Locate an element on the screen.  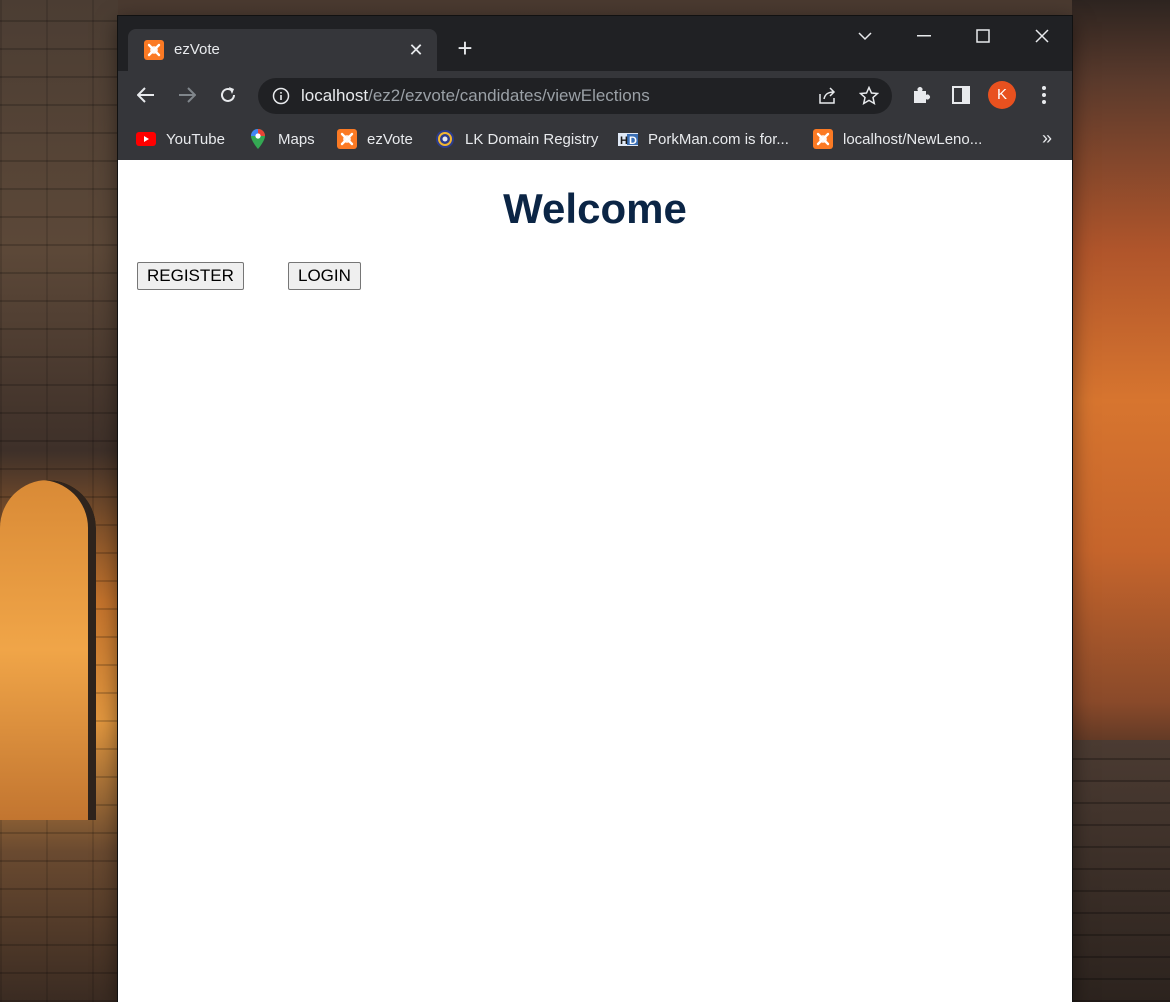
reload-button is located at coordinates (228, 95).